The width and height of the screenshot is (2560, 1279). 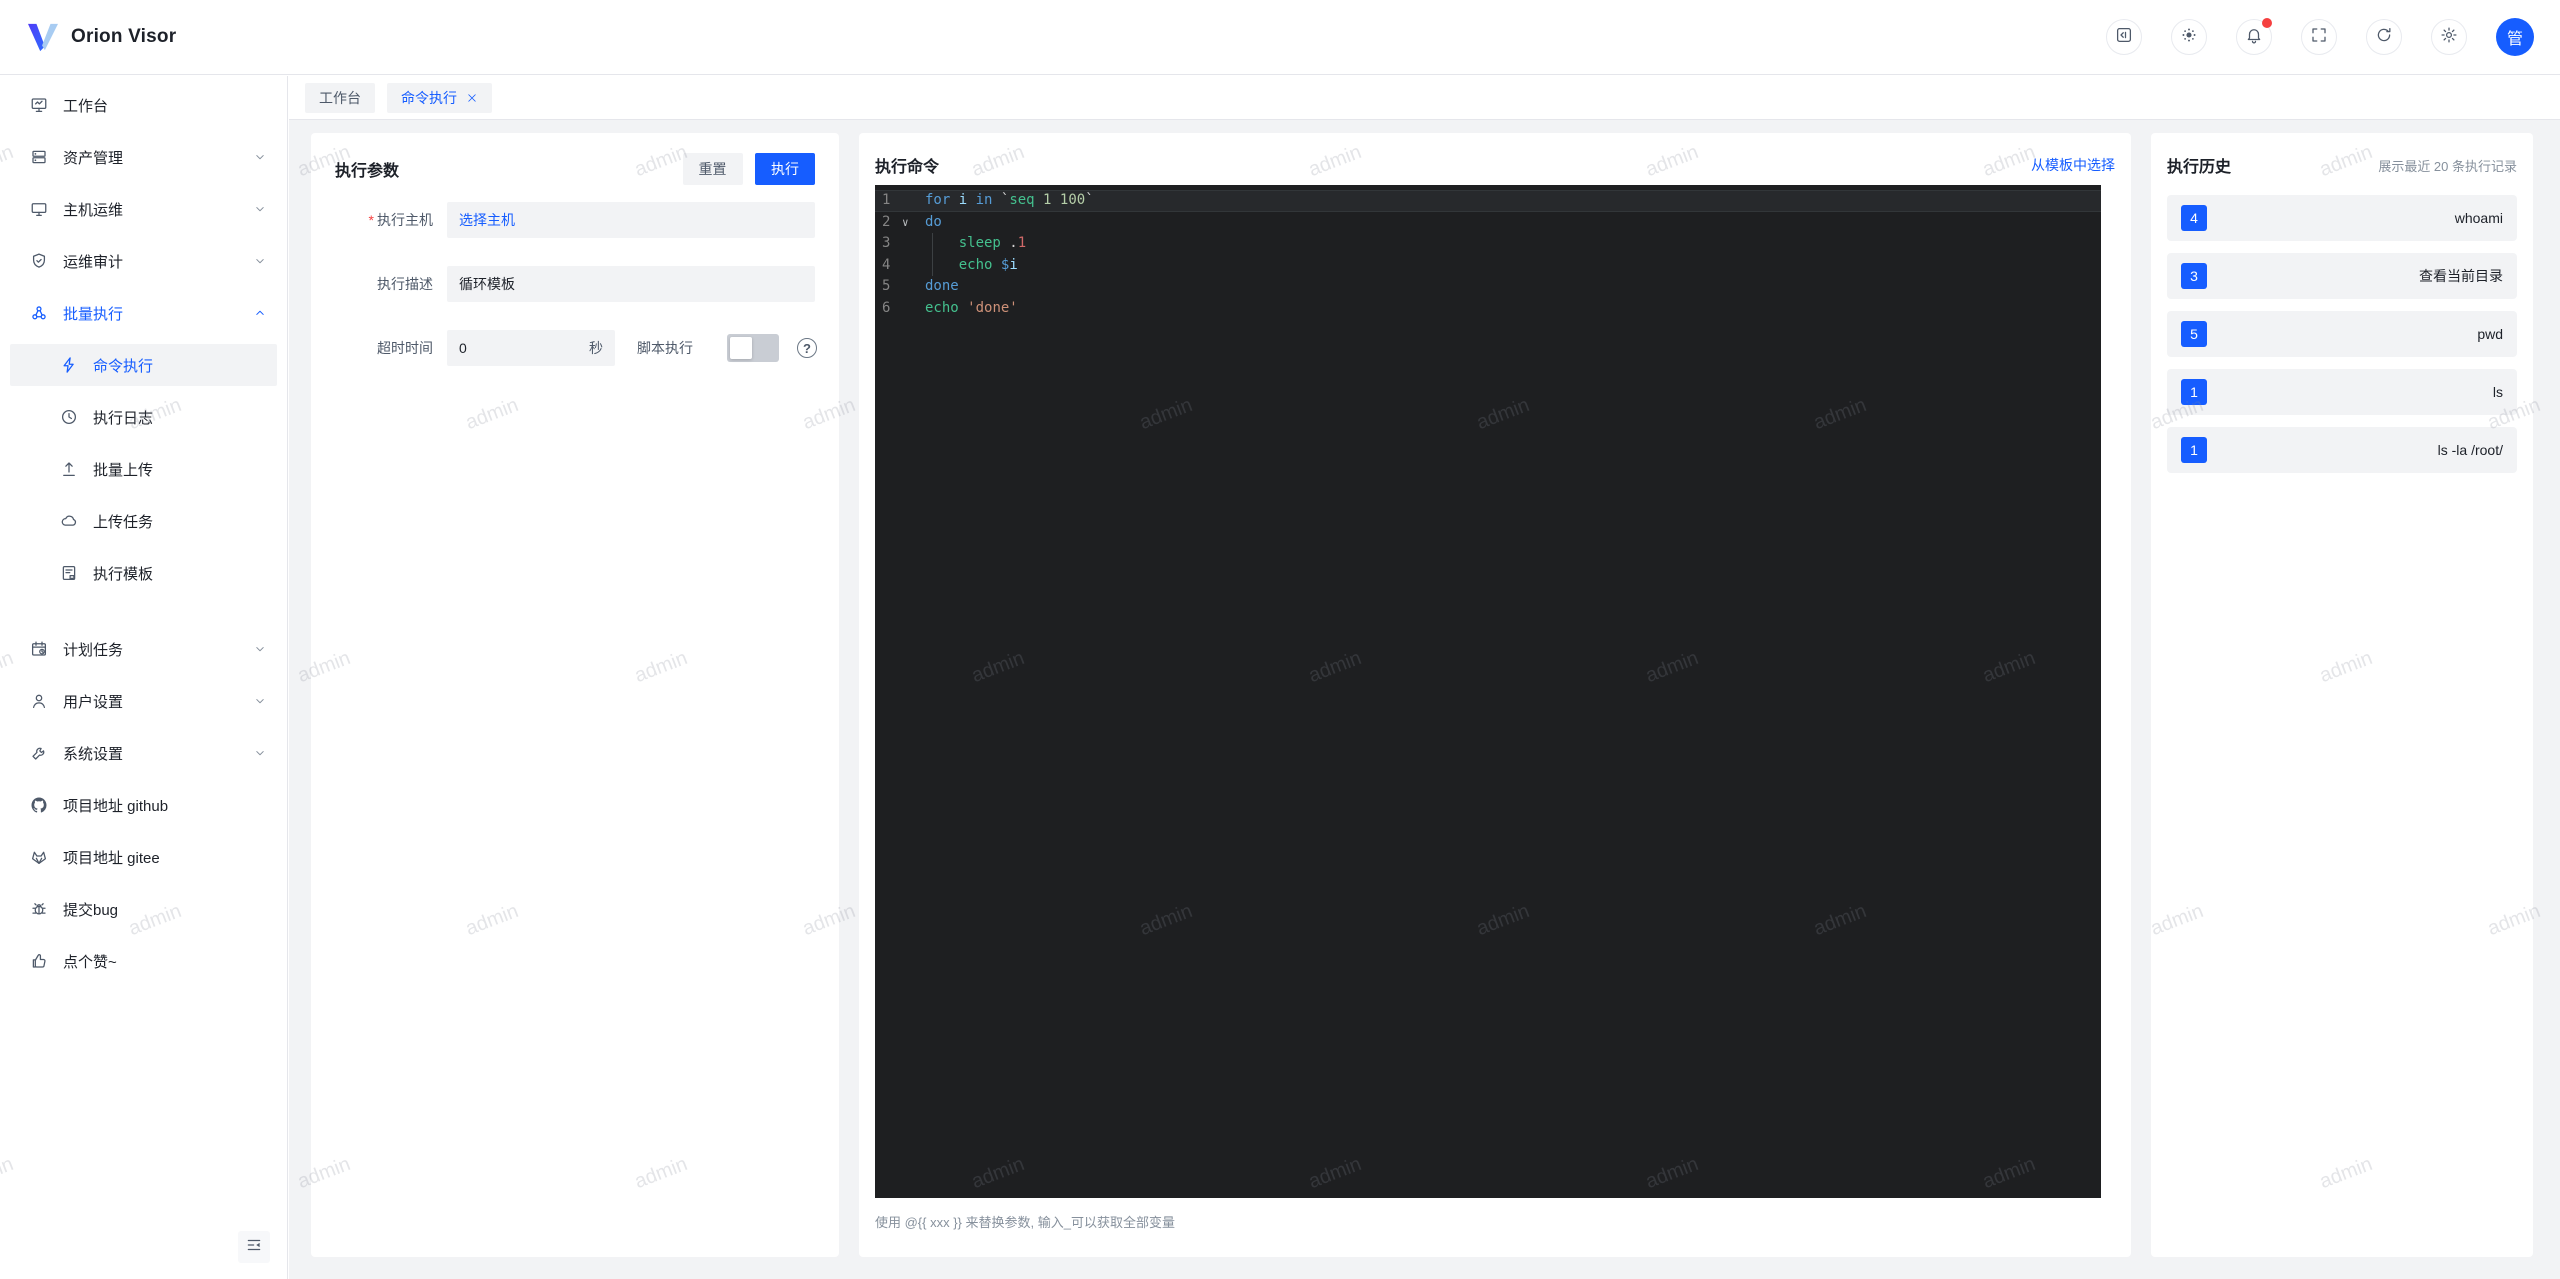 What do you see at coordinates (2342, 218) in the screenshot?
I see `history-row: 4 whoami` at bounding box center [2342, 218].